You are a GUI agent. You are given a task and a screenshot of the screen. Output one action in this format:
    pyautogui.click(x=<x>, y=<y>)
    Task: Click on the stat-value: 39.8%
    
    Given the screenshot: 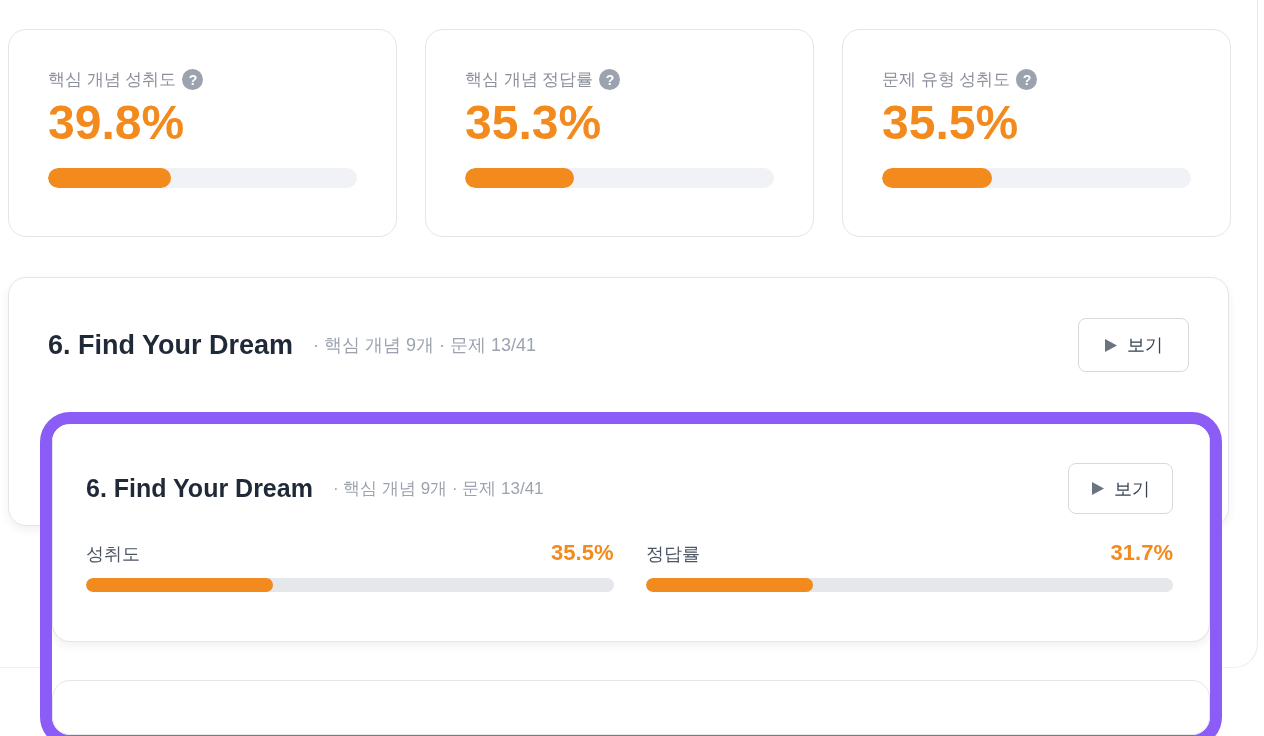 What is the action you would take?
    pyautogui.click(x=117, y=123)
    